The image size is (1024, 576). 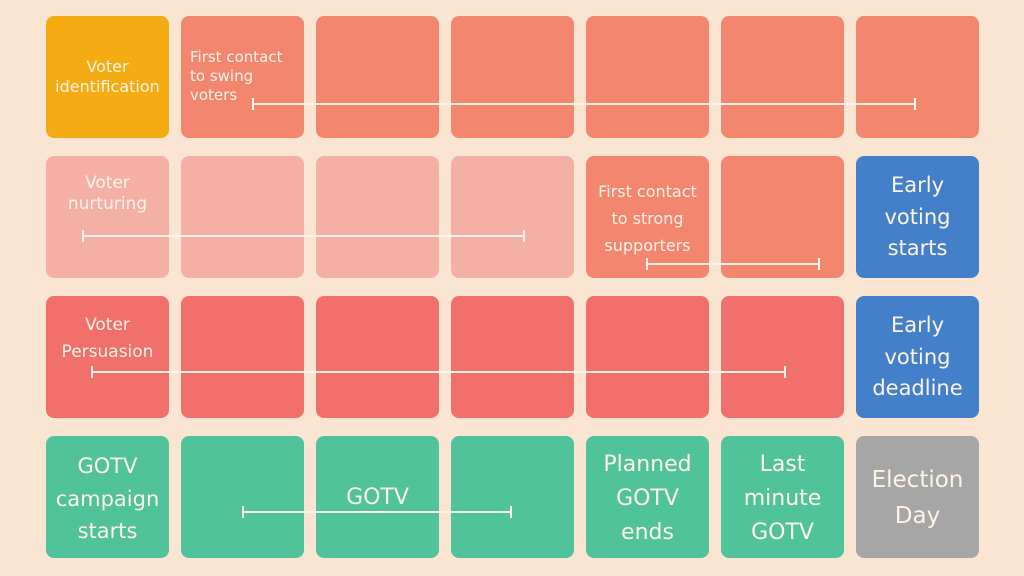 What do you see at coordinates (917, 216) in the screenshot?
I see `label-early-voting-starts: Early voting starts` at bounding box center [917, 216].